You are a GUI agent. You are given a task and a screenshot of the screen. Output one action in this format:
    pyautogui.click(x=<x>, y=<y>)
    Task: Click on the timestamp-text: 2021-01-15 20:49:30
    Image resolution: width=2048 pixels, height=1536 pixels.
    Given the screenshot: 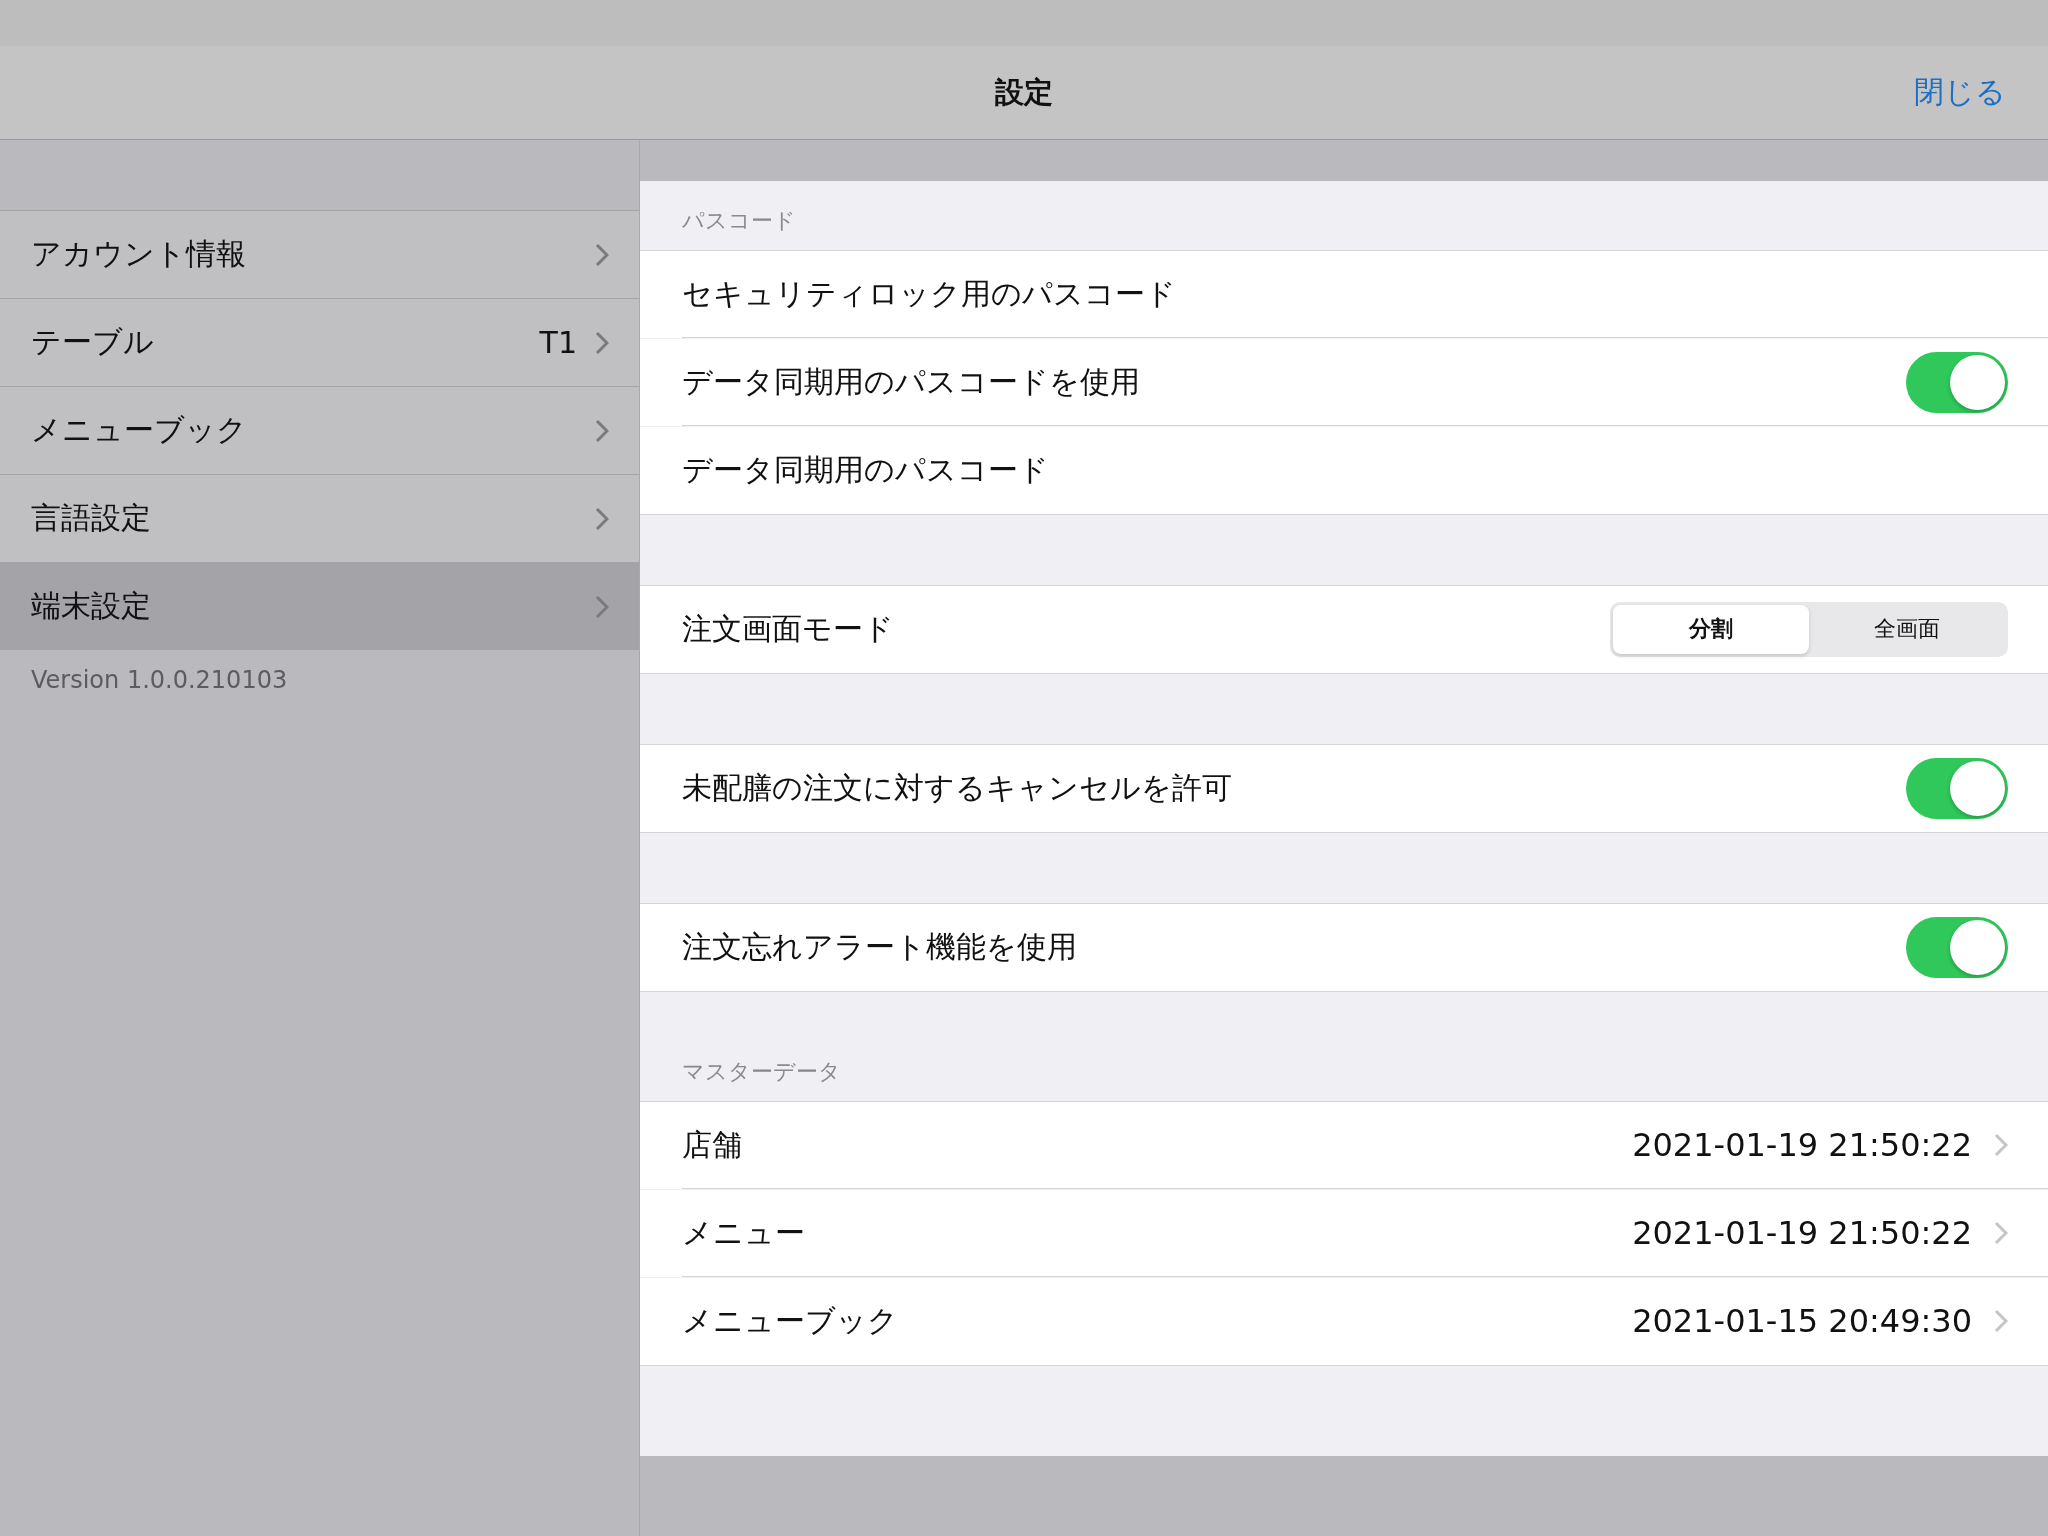 What is the action you would take?
    pyautogui.click(x=1802, y=1321)
    